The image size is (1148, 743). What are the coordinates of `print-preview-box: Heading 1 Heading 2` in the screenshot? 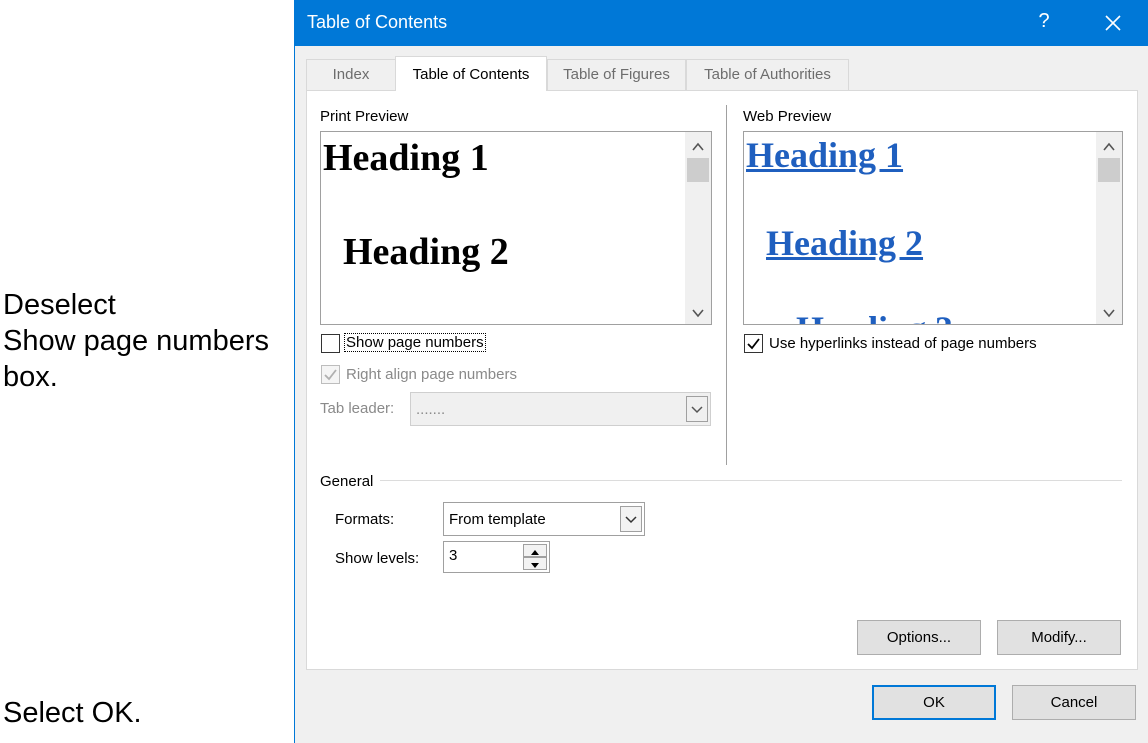 It's located at (516, 228).